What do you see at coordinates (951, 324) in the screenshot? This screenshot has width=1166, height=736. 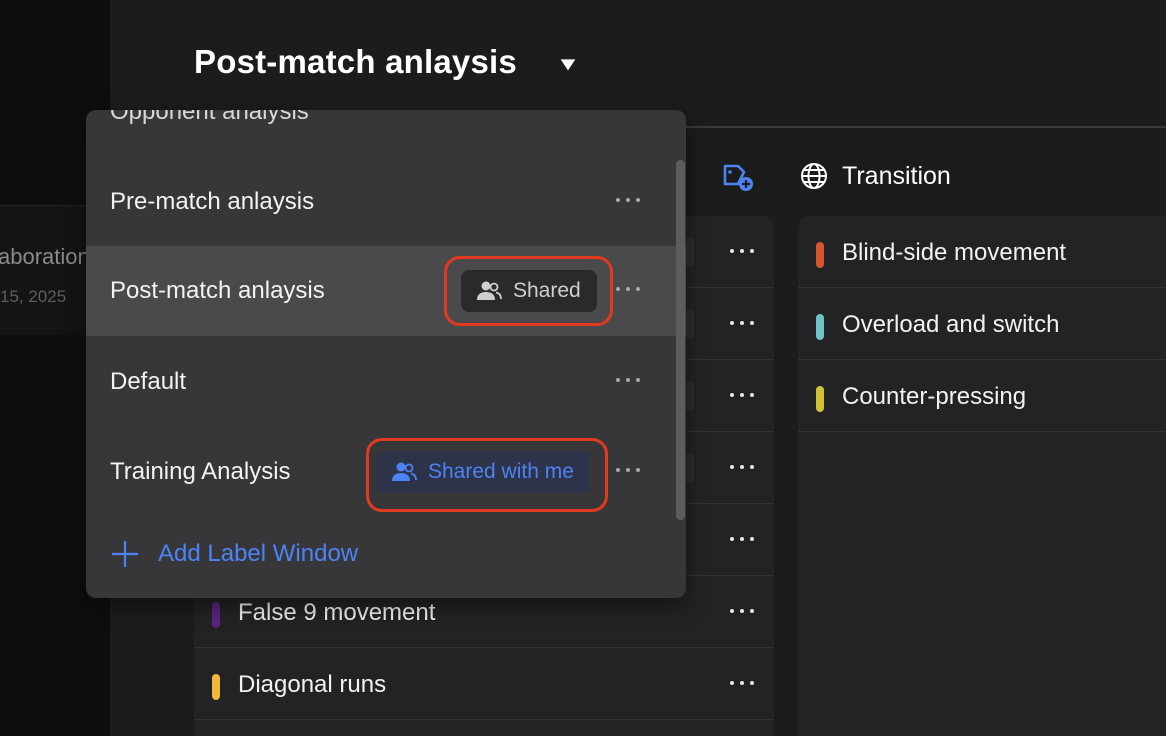 I see `list-item-label: Overload and switch` at bounding box center [951, 324].